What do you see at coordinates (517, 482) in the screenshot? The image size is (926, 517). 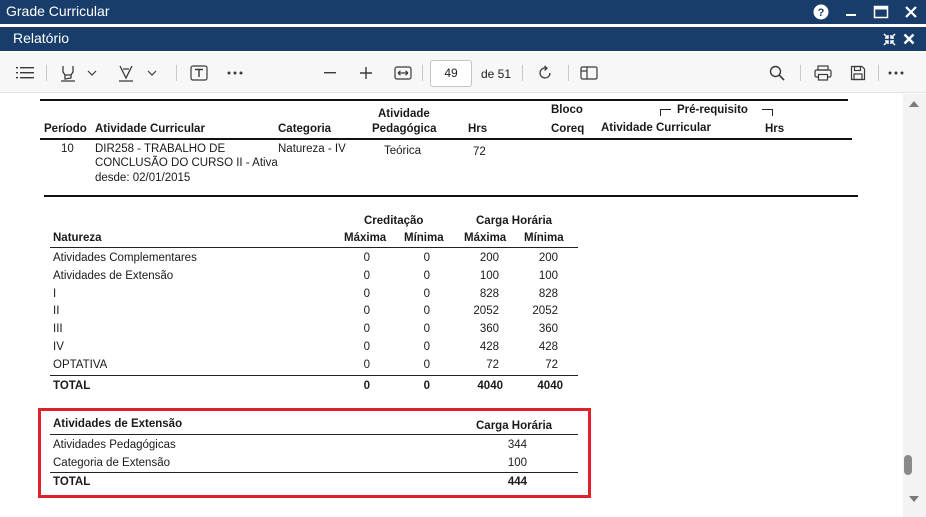 I see `extensao-total-value: 444` at bounding box center [517, 482].